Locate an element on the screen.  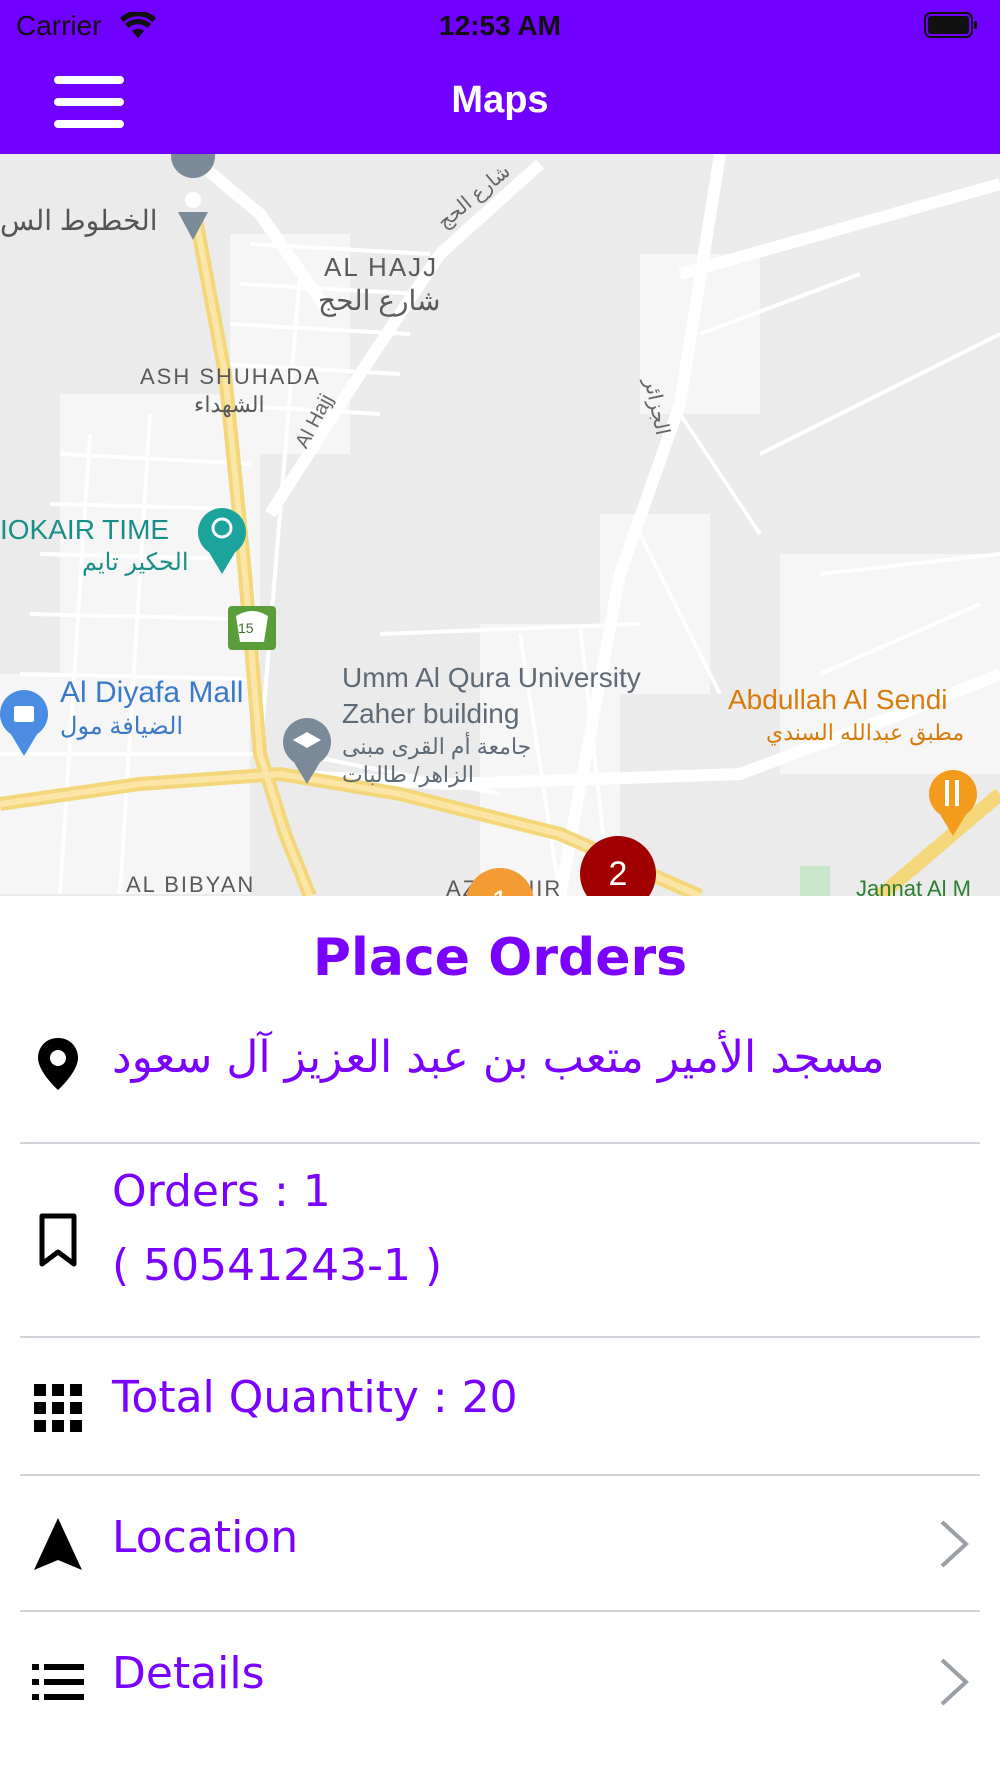
map-label: الشهداء is located at coordinates (229, 404).